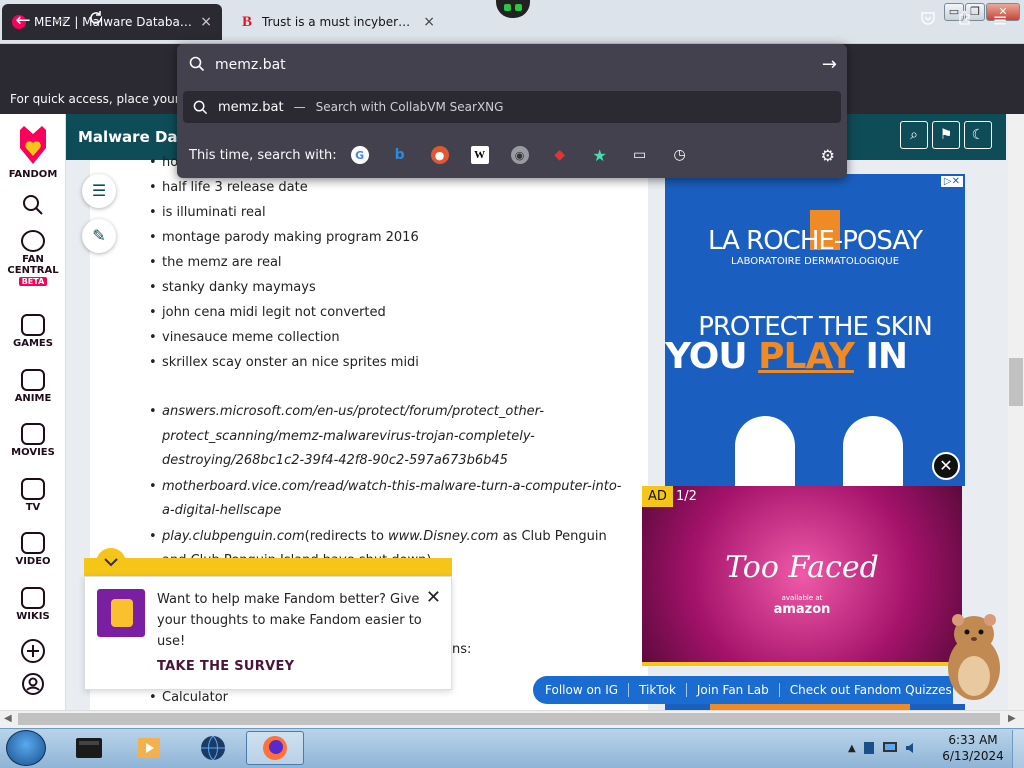 The image size is (1024, 768). What do you see at coordinates (263, 155) in the screenshot?
I see `one-off-label: This time, search with:` at bounding box center [263, 155].